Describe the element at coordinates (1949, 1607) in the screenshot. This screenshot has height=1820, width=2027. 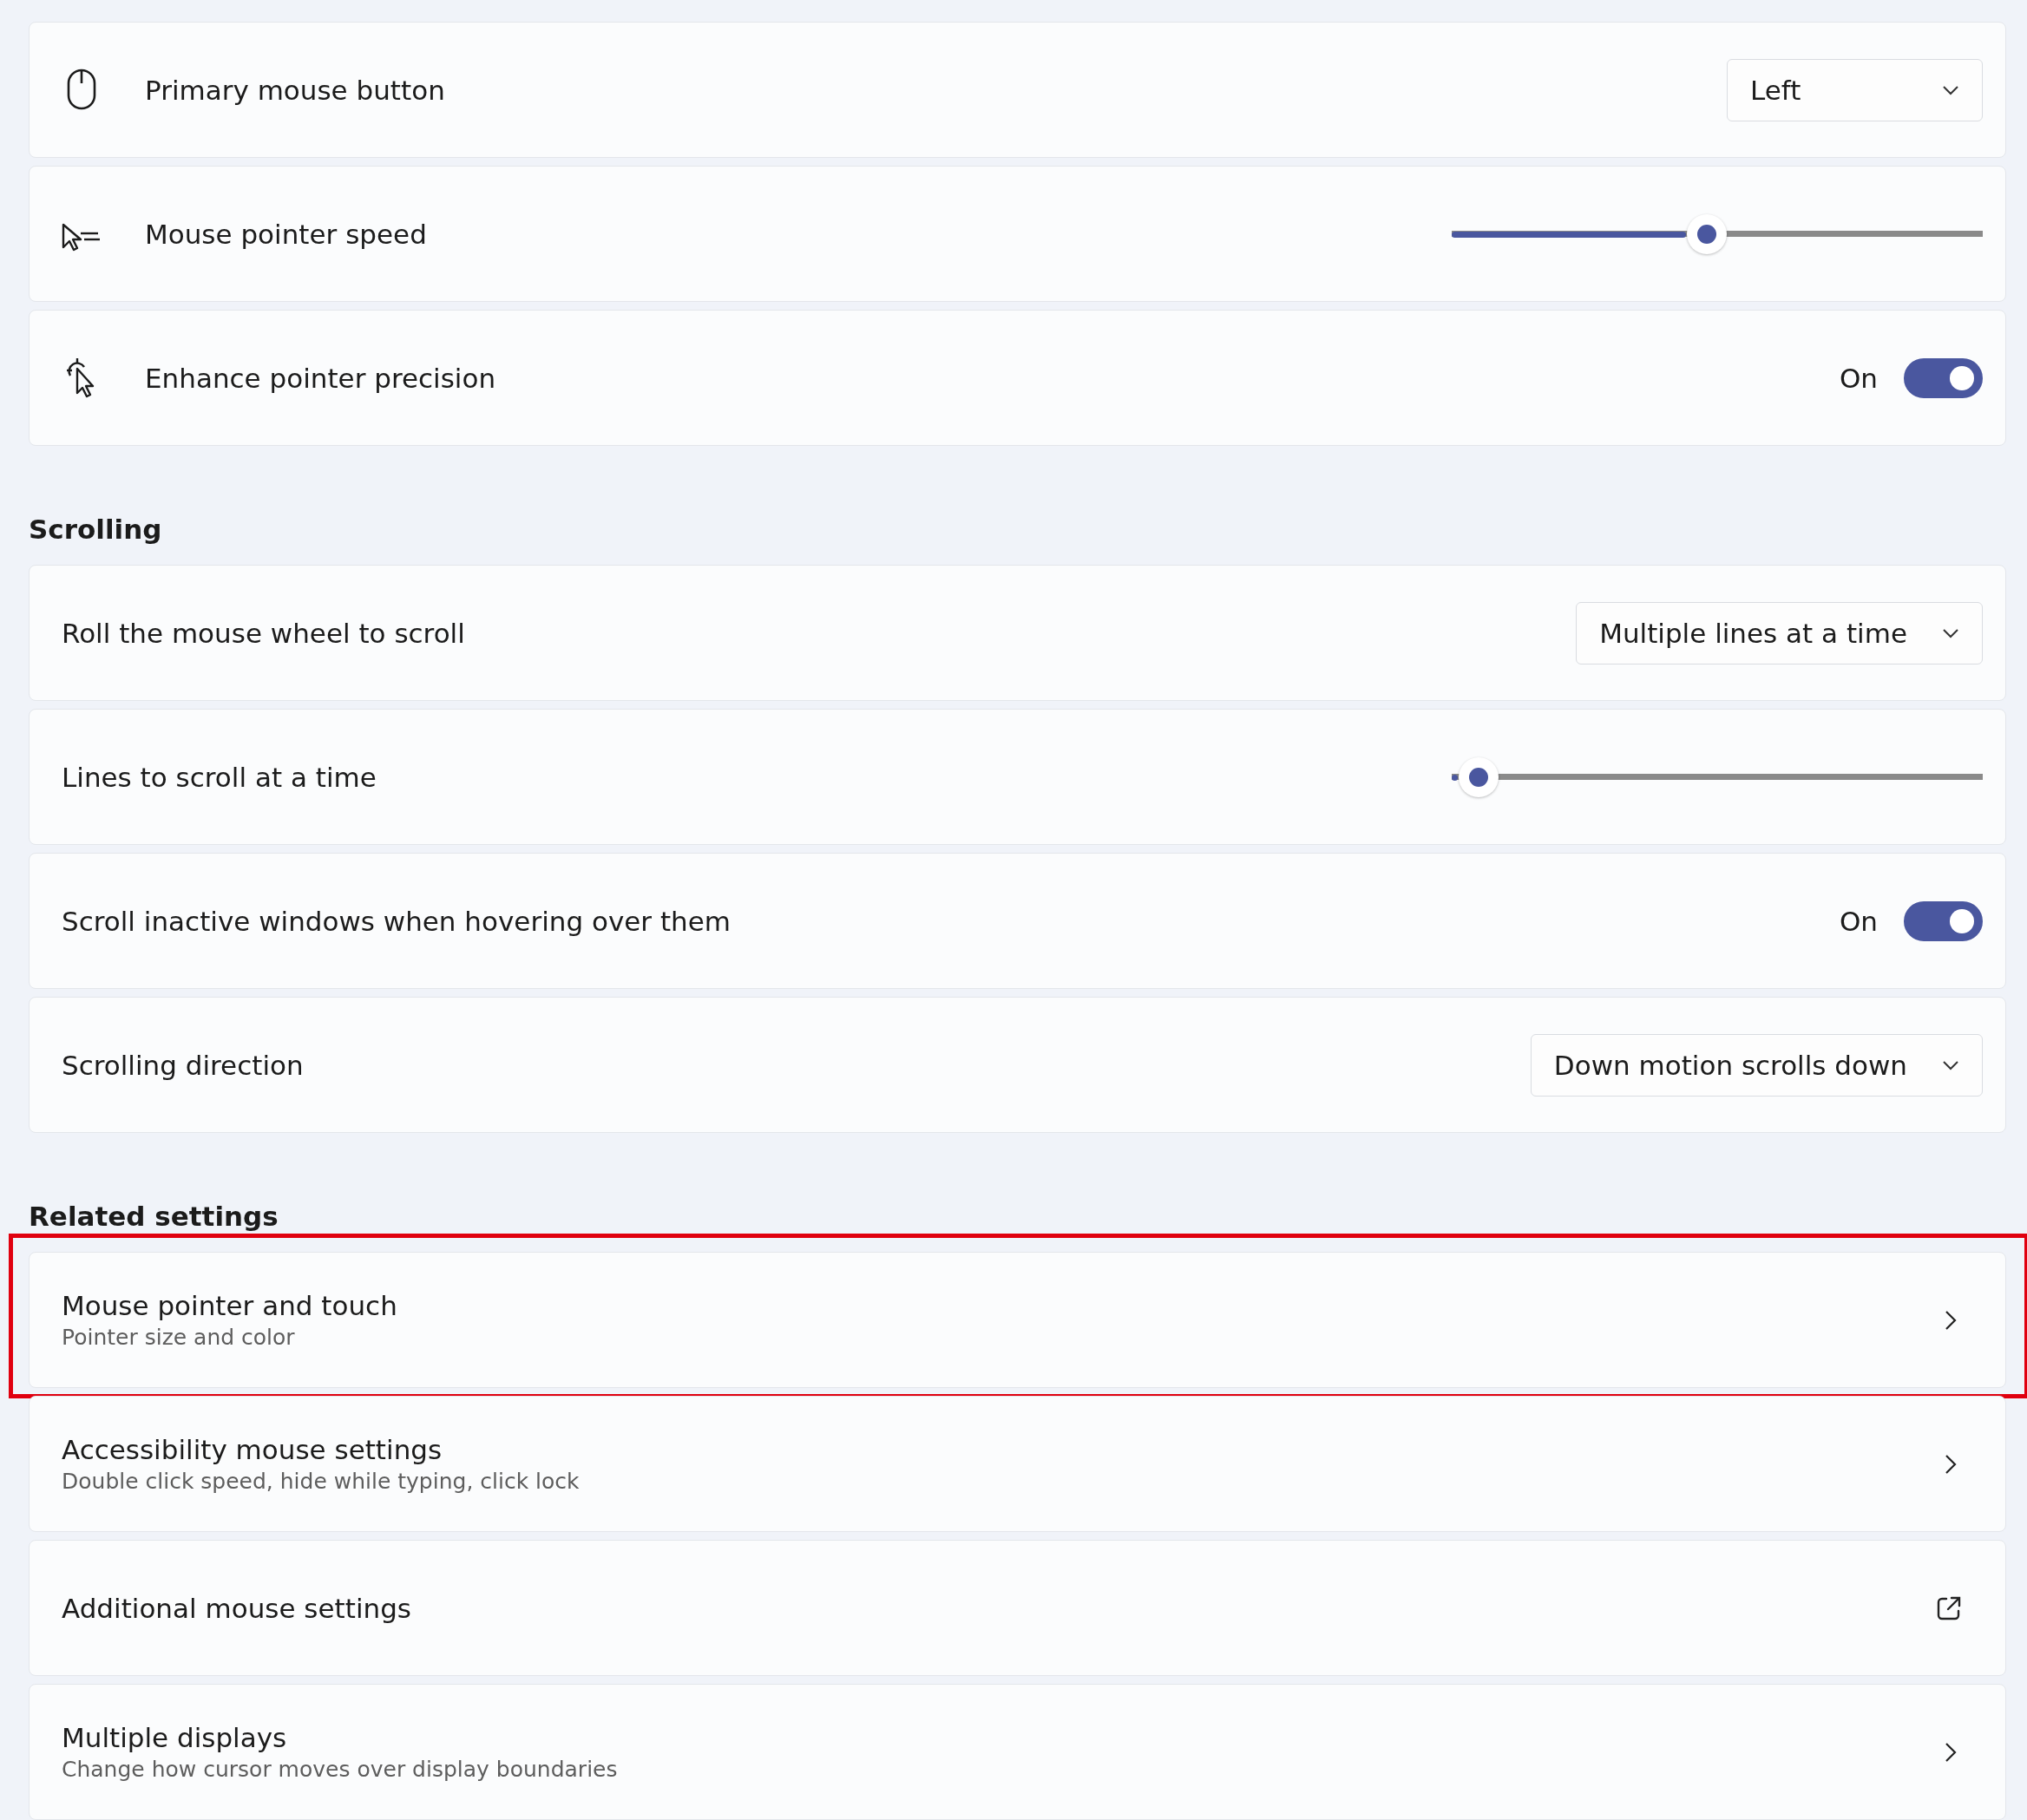
I see `external-link-icon` at that location.